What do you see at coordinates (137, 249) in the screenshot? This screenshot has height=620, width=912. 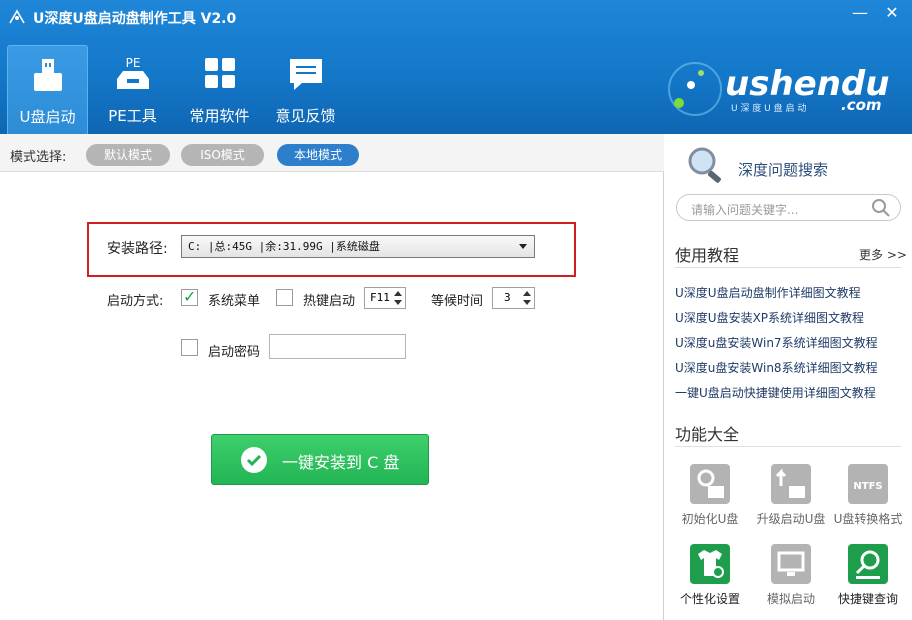 I see `install-path-label: 安装路径:` at bounding box center [137, 249].